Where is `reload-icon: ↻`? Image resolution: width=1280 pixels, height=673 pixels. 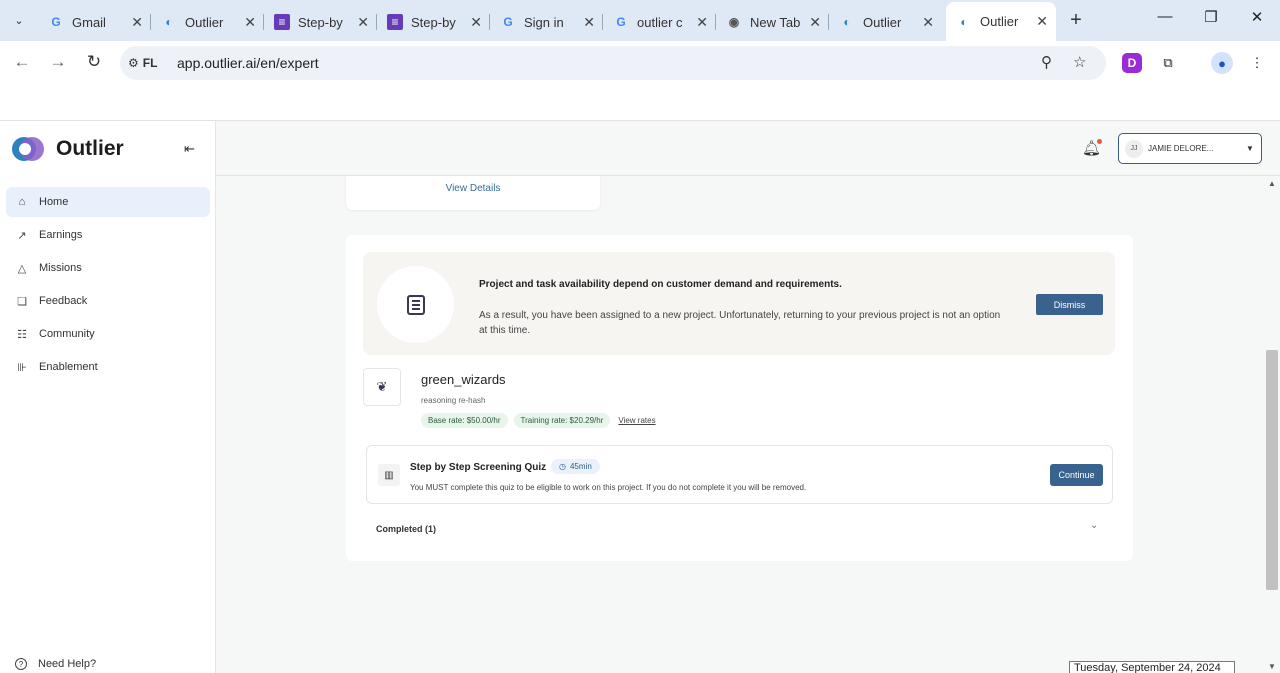
reload-icon: ↻ is located at coordinates (94, 62).